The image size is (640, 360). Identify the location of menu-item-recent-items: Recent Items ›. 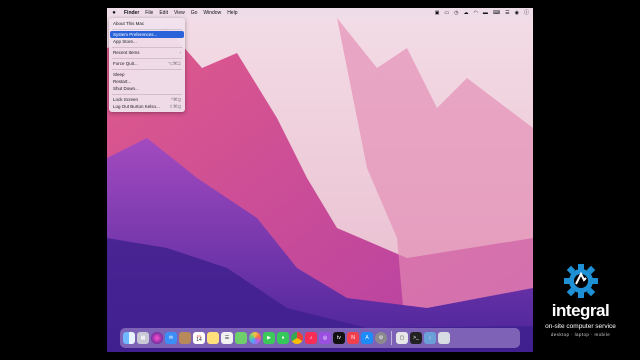
(147, 52).